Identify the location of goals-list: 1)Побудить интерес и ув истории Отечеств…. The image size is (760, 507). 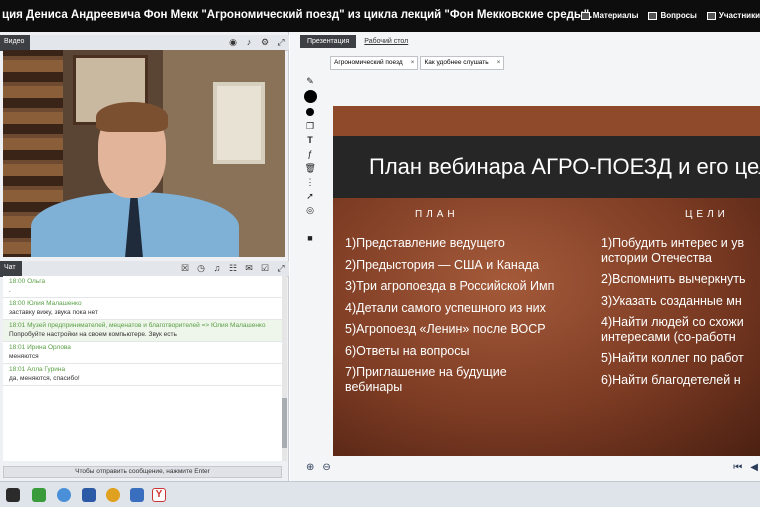
(680, 315).